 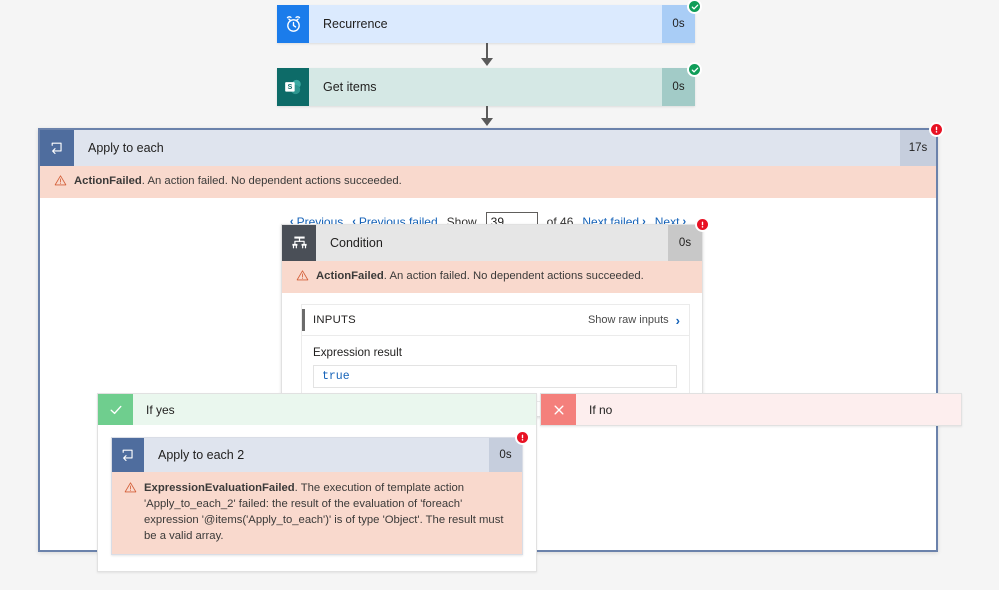 I want to click on cross-icon, so click(x=558, y=409).